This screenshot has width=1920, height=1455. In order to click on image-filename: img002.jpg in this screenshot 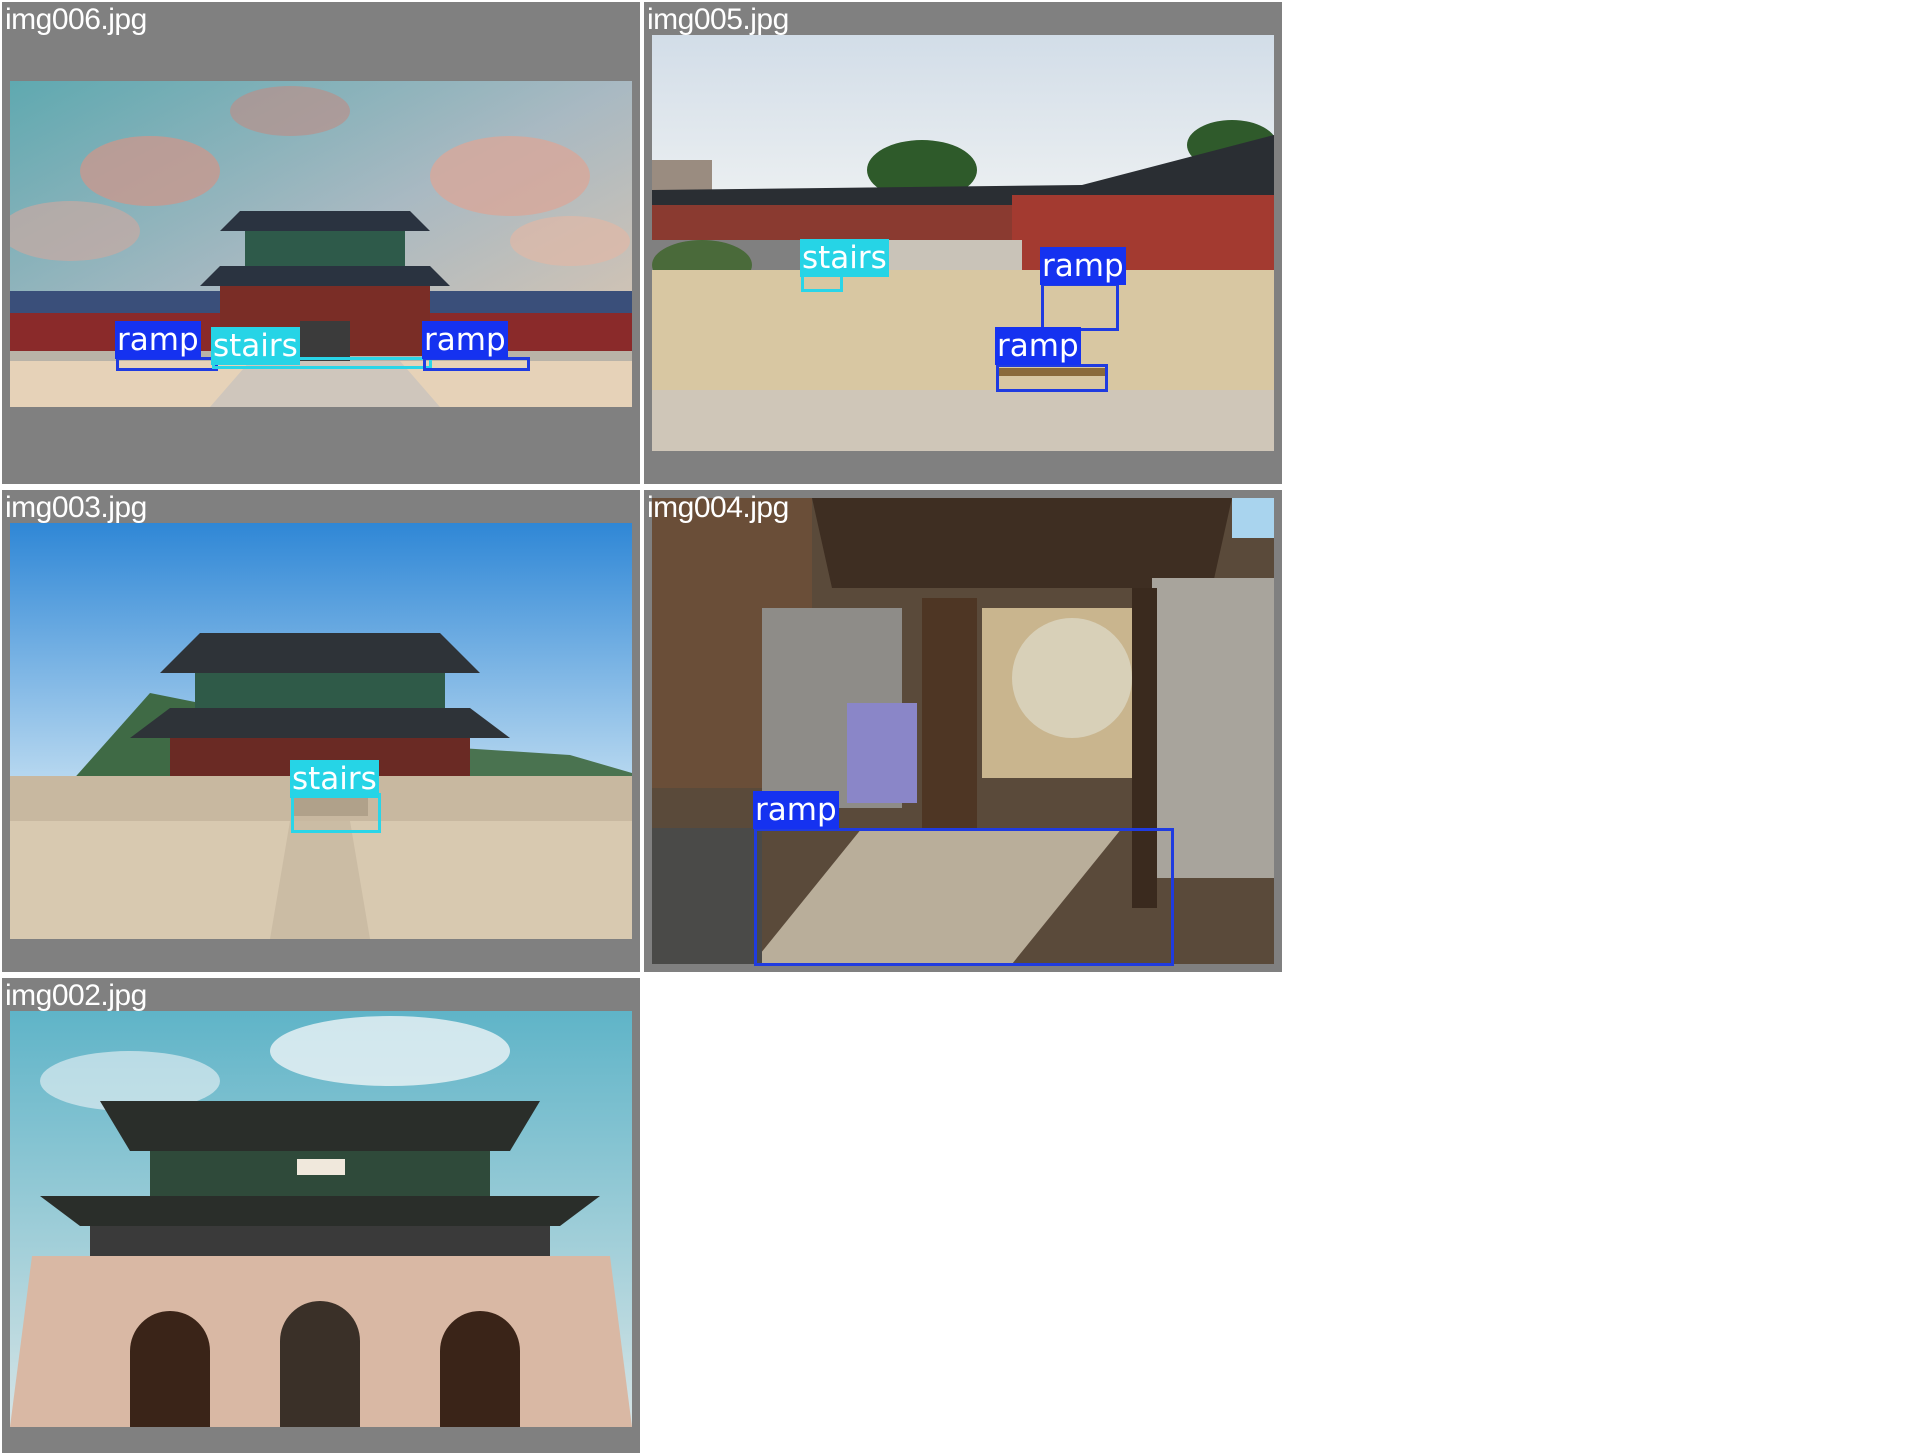, I will do `click(76, 995)`.